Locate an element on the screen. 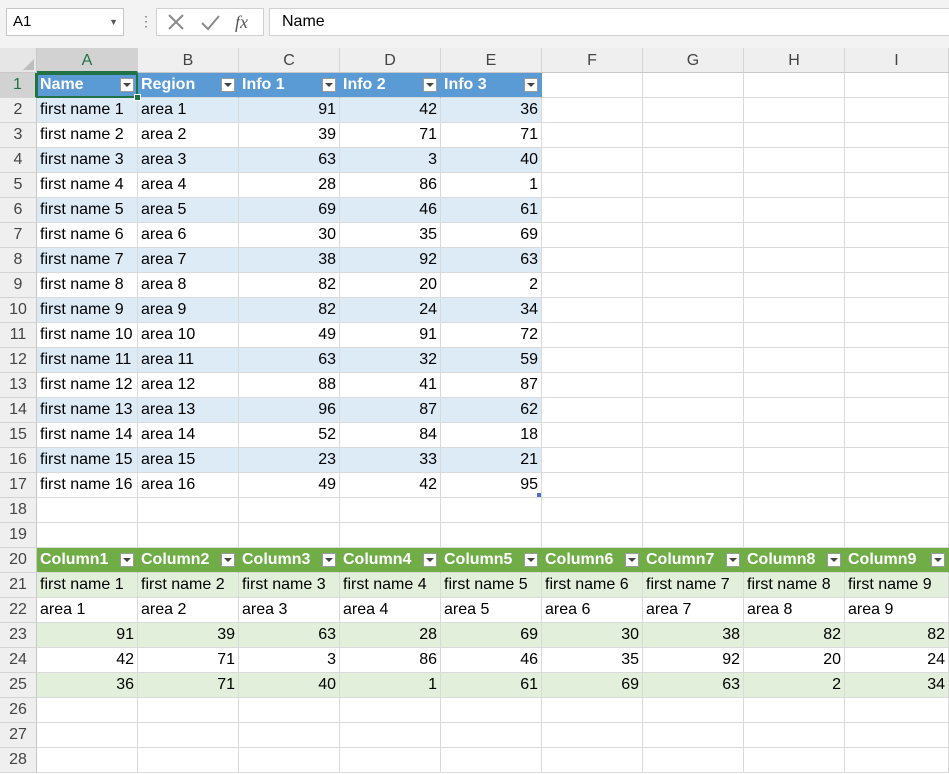  table1-cell: area 4 is located at coordinates (188, 185).